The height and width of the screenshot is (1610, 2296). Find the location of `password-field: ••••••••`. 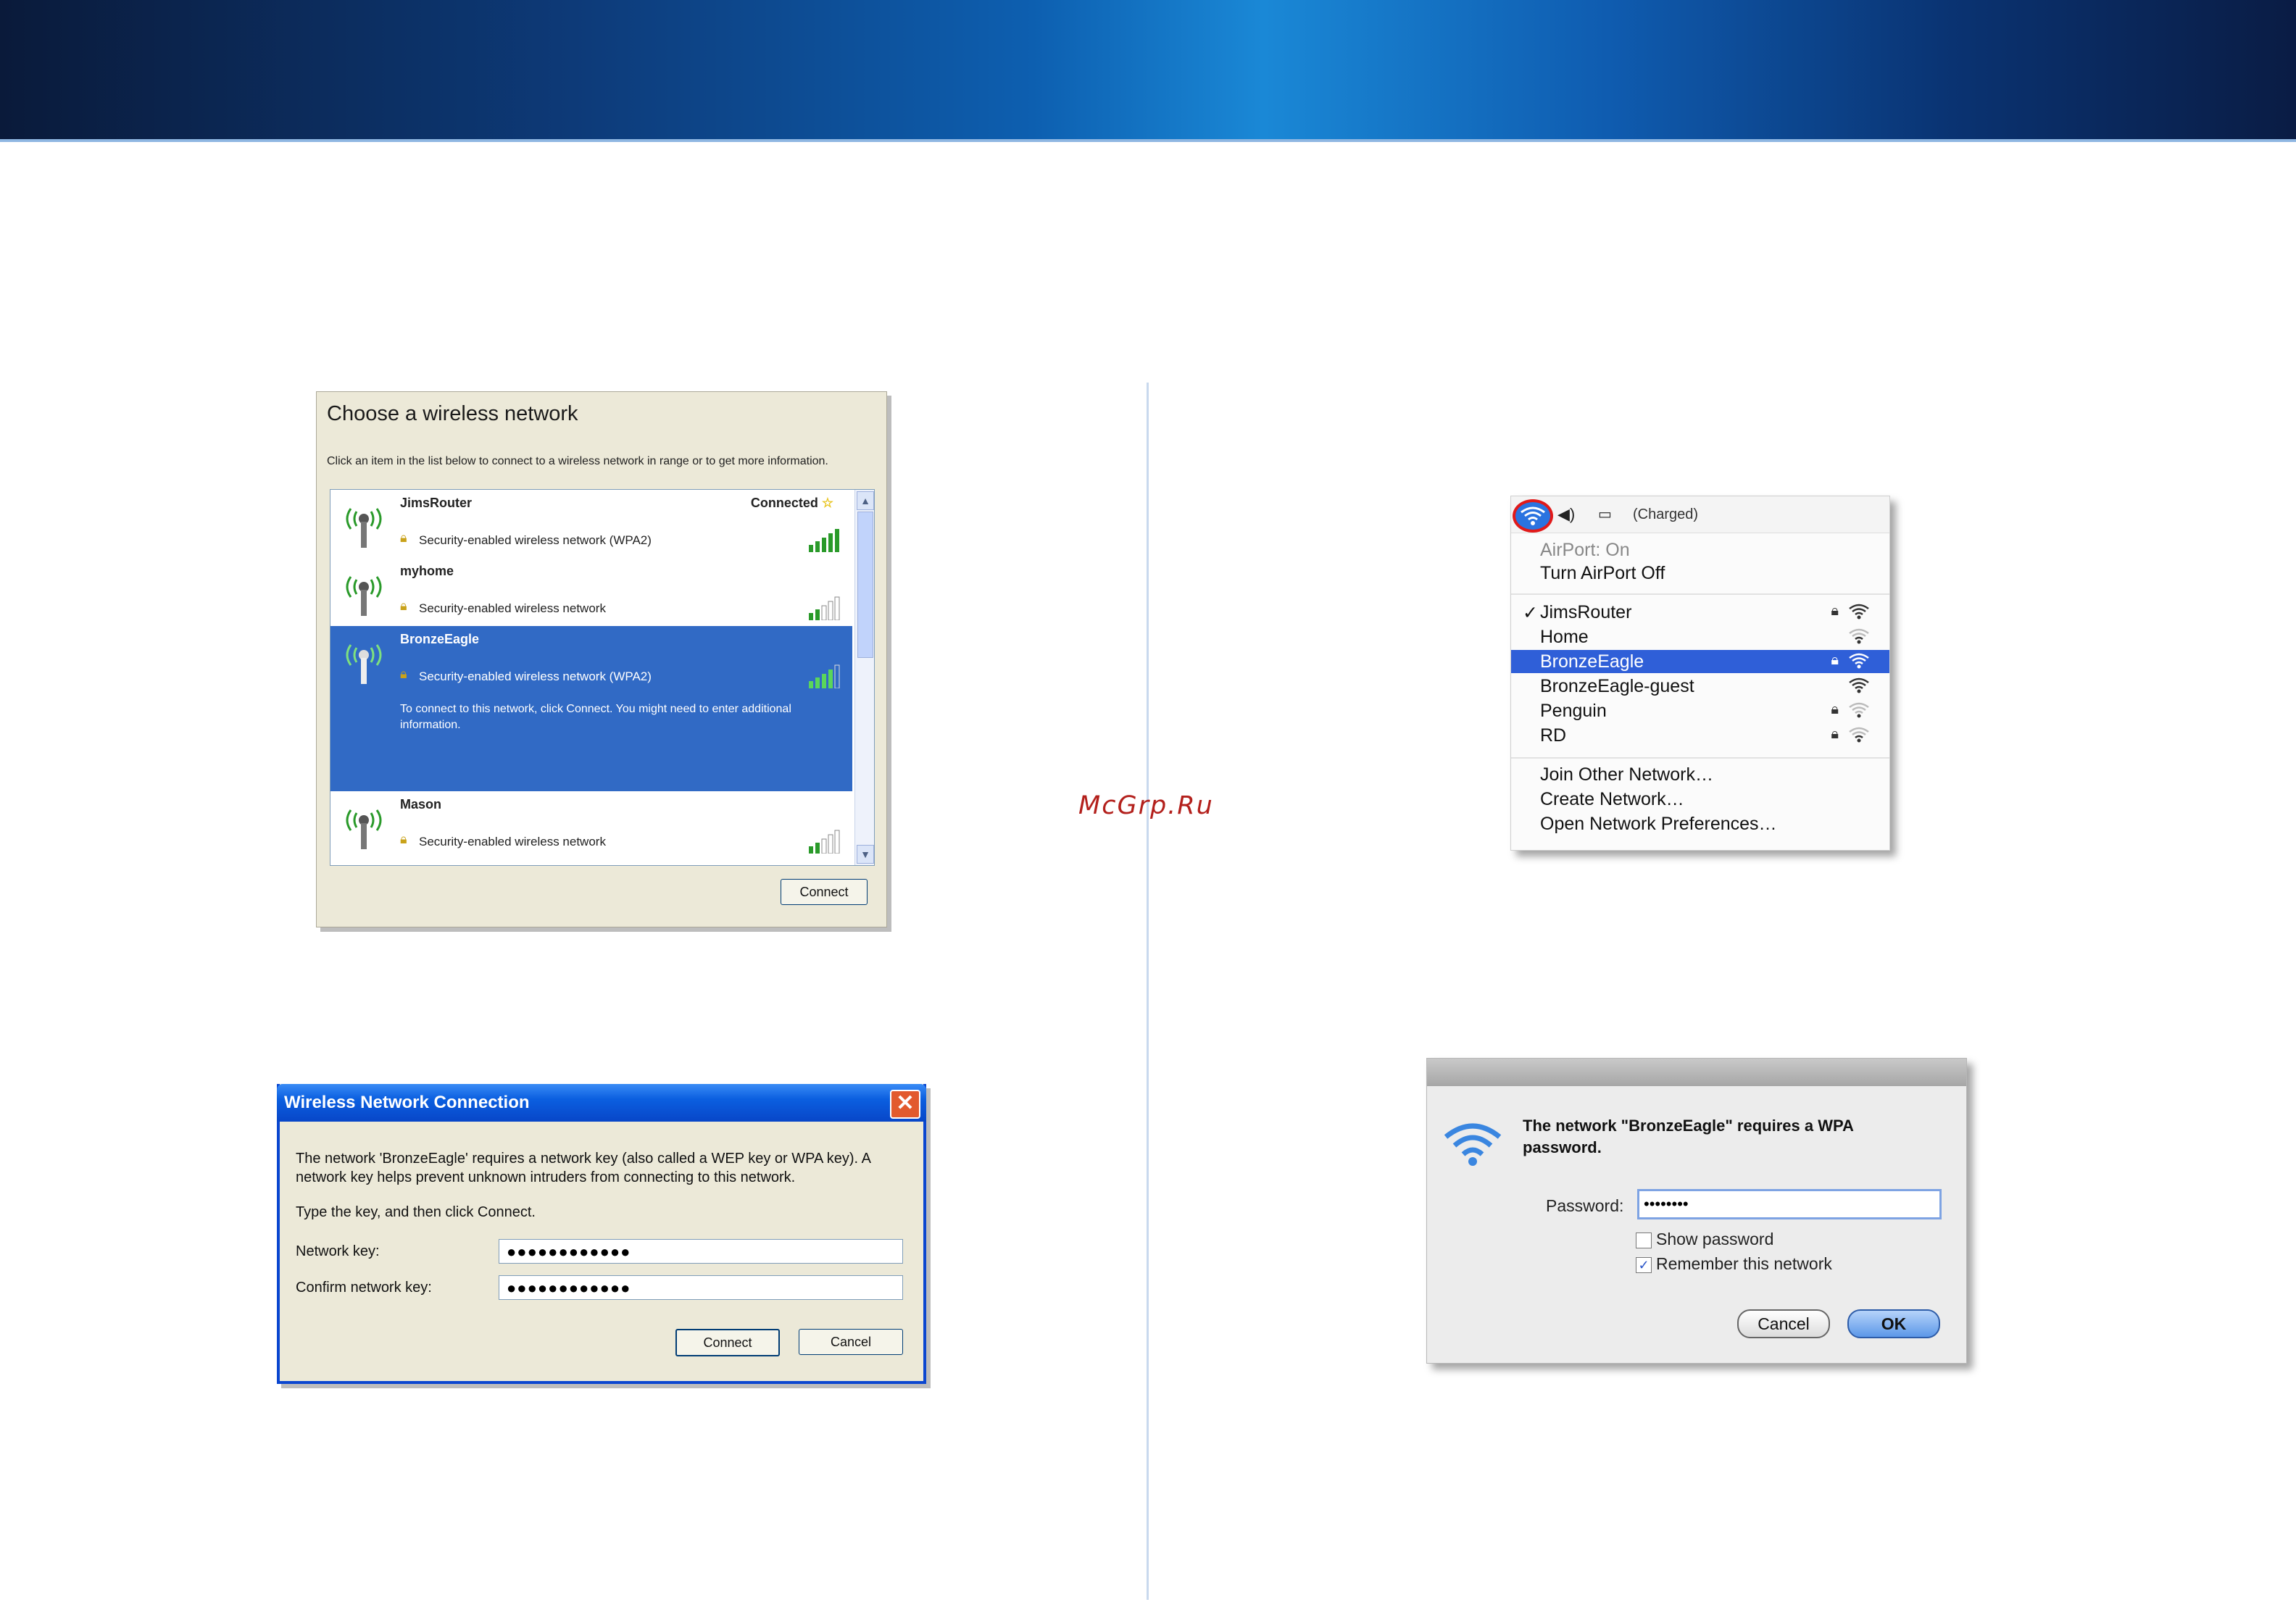

password-field: •••••••• is located at coordinates (1789, 1204).